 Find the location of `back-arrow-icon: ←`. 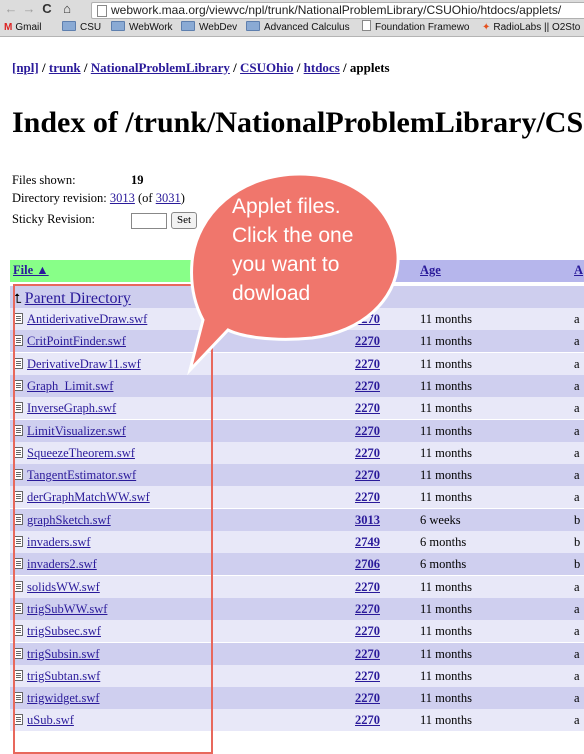

back-arrow-icon: ← is located at coordinates (11, 9).